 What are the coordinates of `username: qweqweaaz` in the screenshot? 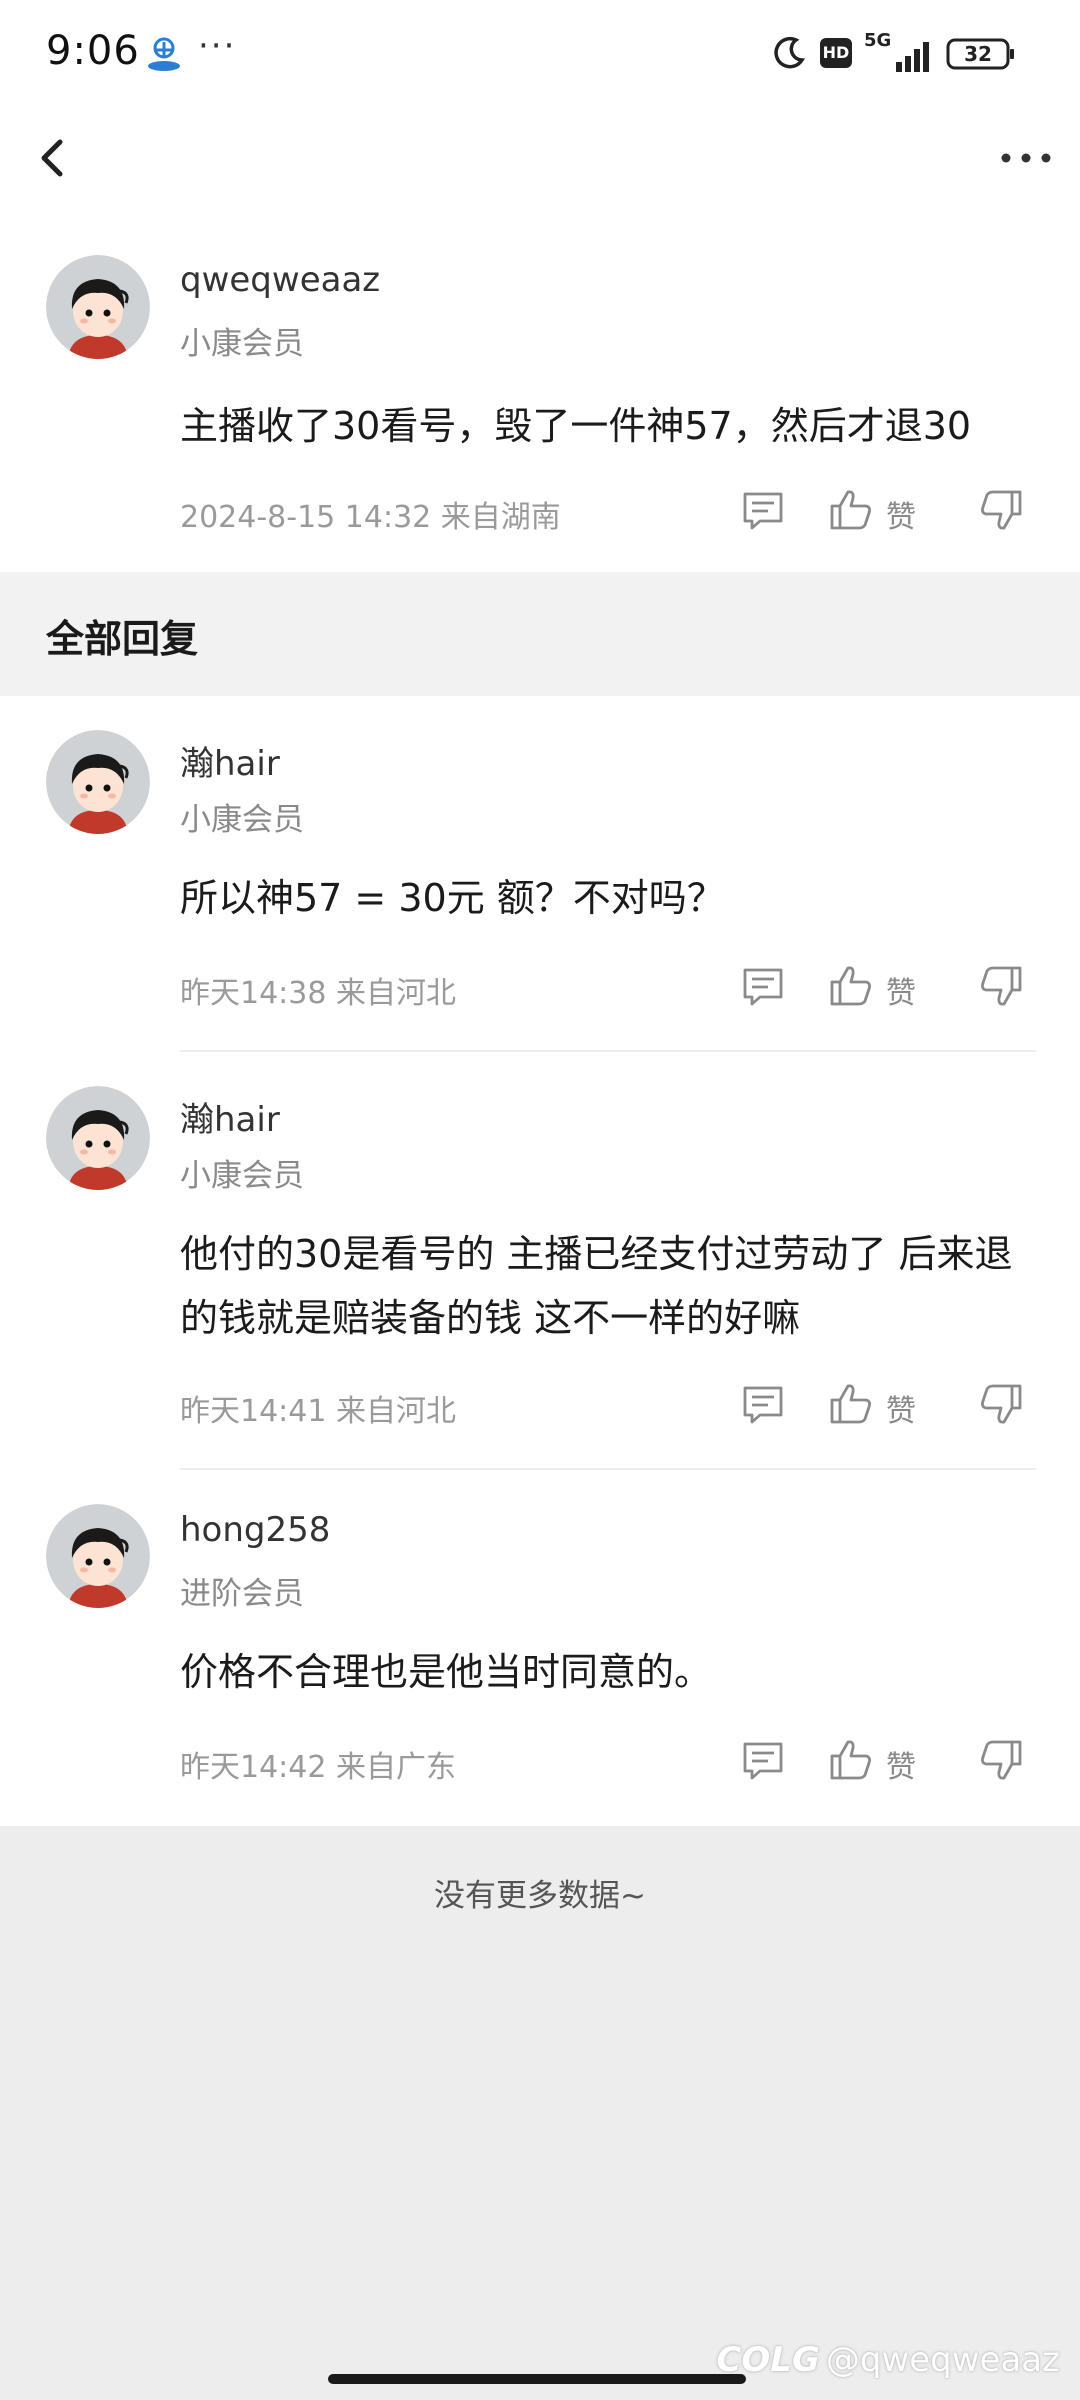 It's located at (280, 280).